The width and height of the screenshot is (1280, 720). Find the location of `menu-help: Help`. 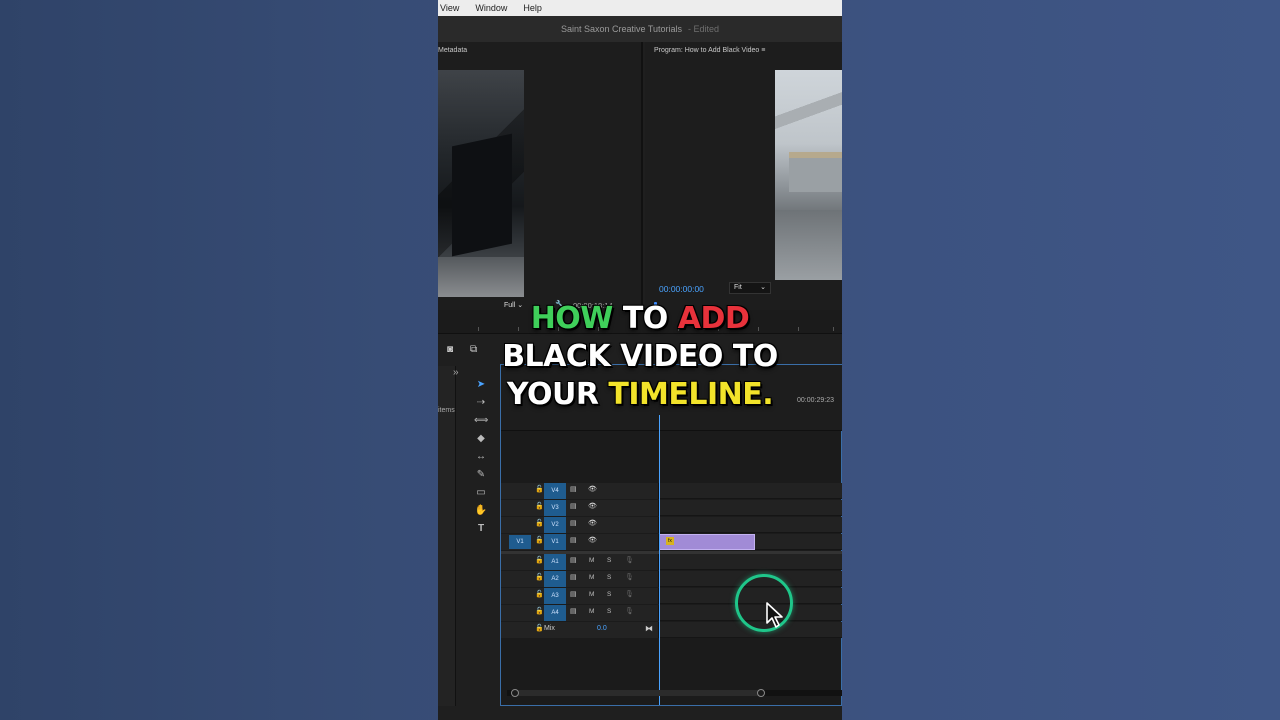

menu-help: Help is located at coordinates (535, 8).